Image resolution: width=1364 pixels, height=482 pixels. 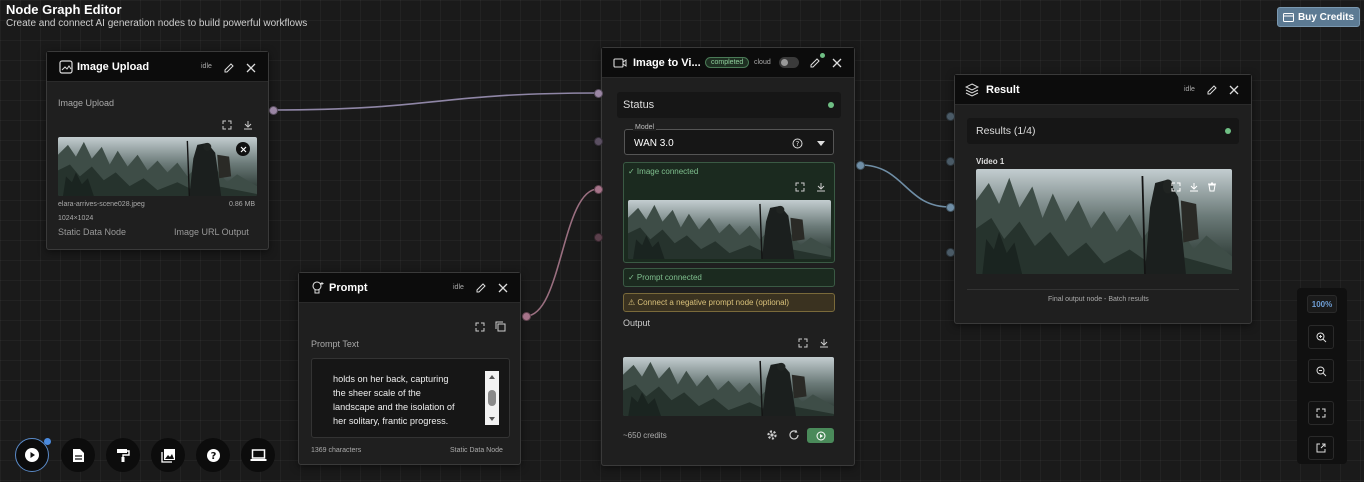 What do you see at coordinates (409, 288) in the screenshot?
I see `node-header: Prompt idle` at bounding box center [409, 288].